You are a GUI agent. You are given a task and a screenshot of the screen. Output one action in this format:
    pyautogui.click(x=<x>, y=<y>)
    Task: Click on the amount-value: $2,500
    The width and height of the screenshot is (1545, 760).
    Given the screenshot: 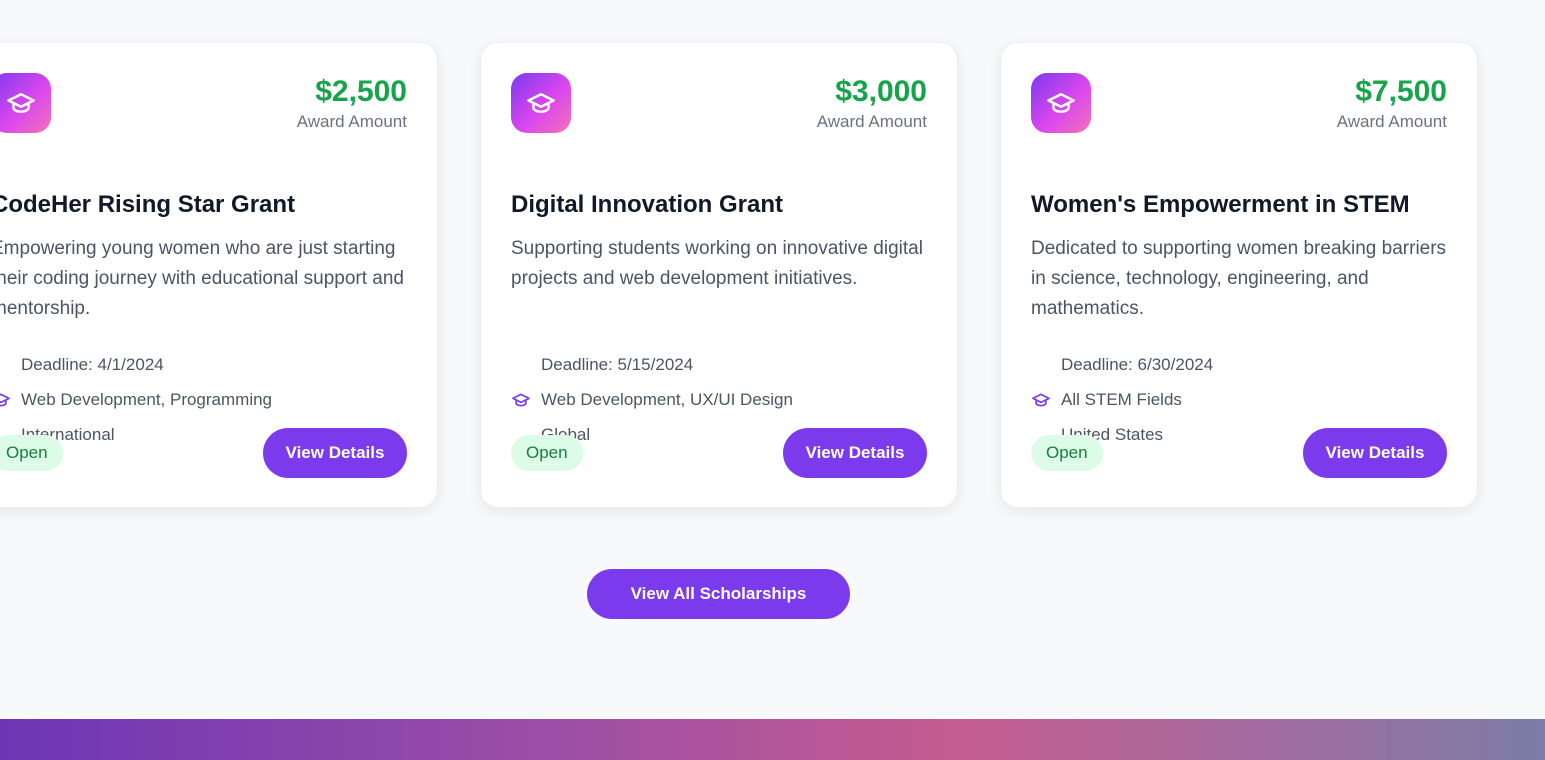 What is the action you would take?
    pyautogui.click(x=361, y=91)
    